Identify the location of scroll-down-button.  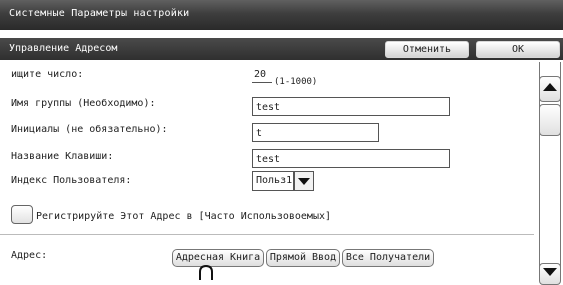
(550, 274).